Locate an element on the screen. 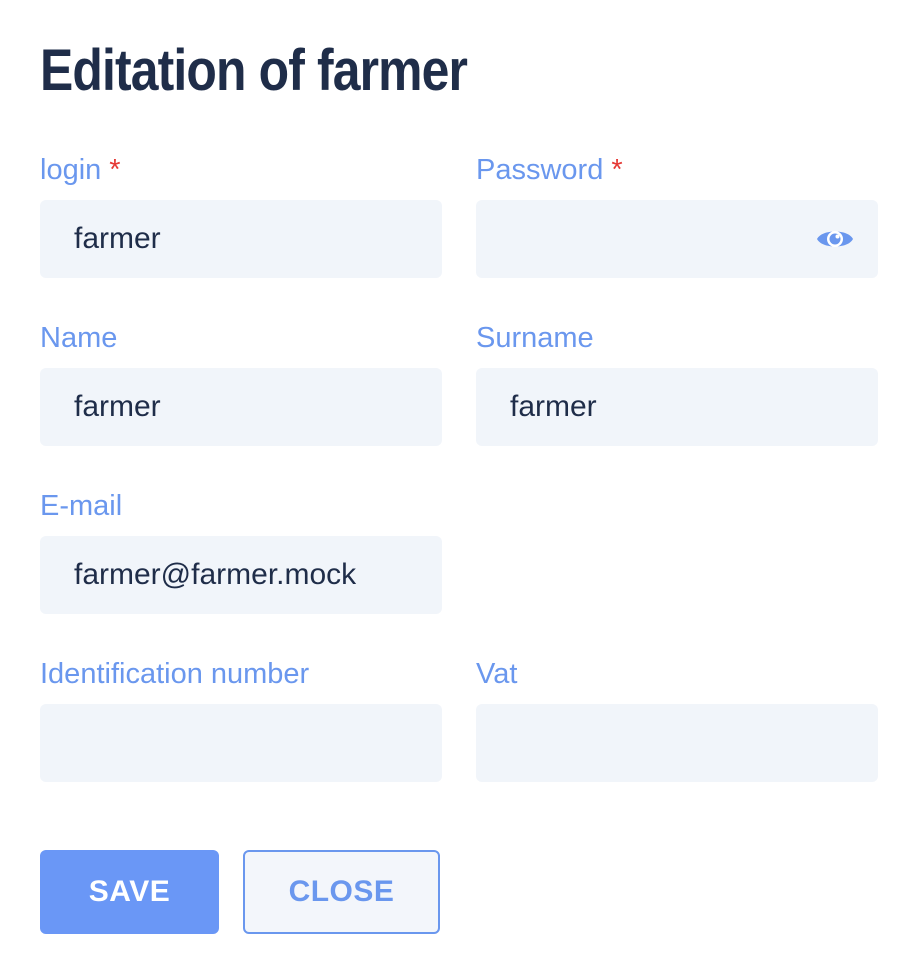  vat-input is located at coordinates (677, 743).